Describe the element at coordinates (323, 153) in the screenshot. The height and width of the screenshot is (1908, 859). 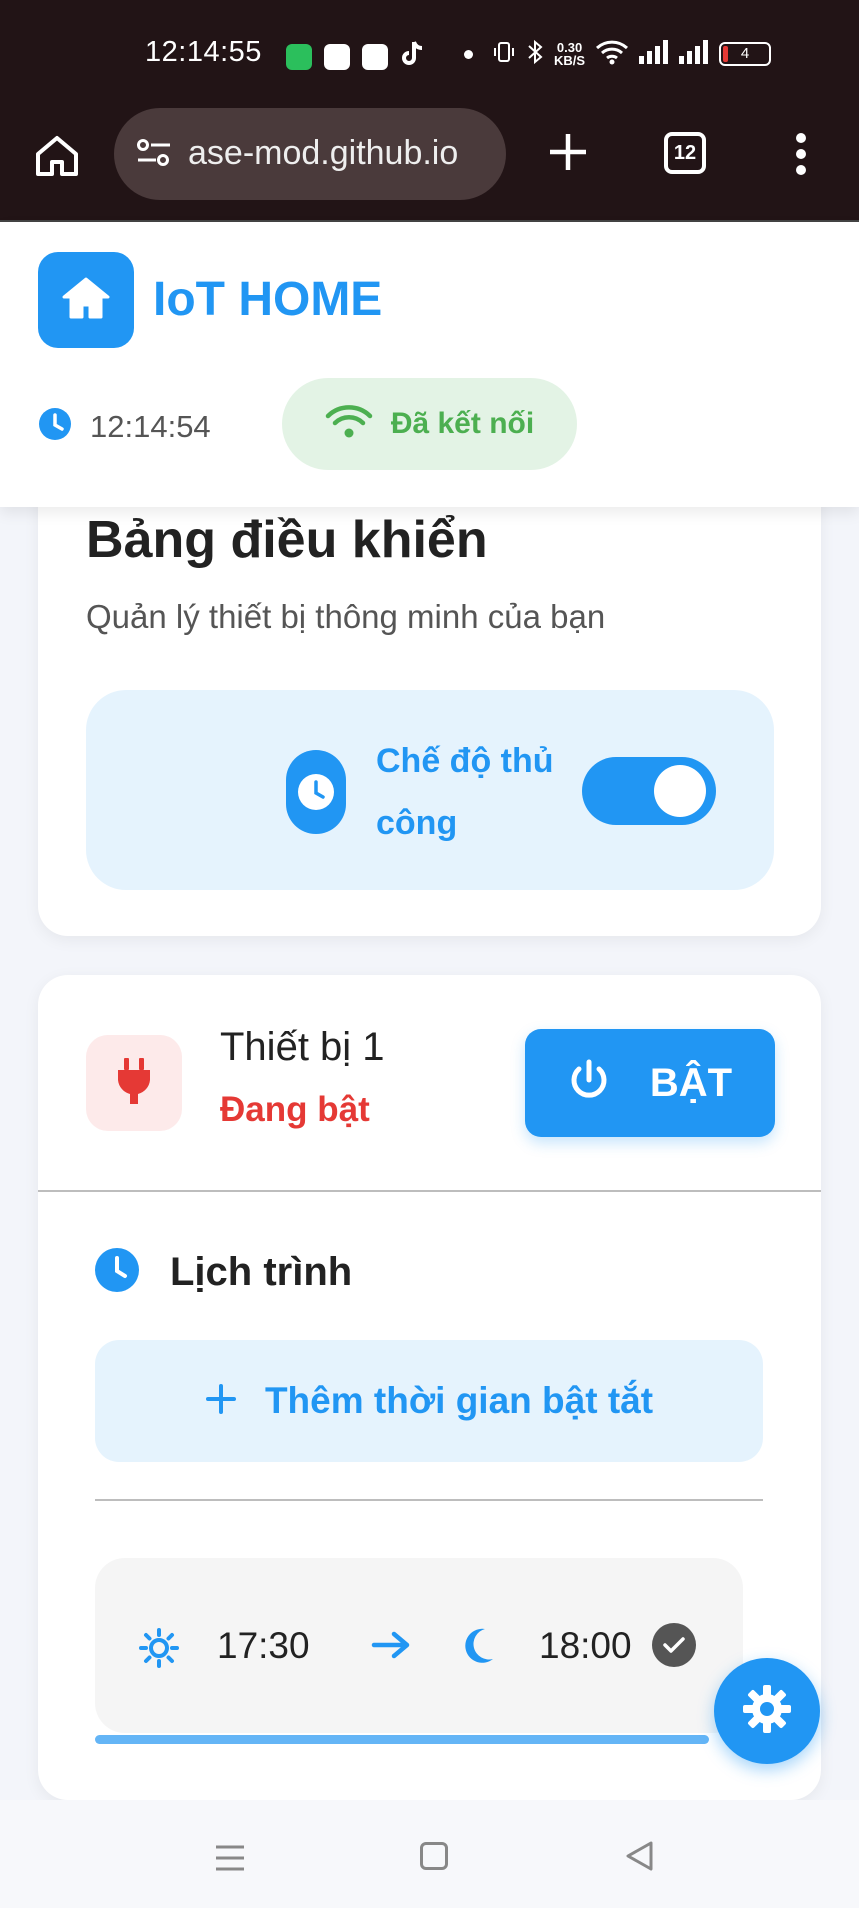
I see `url-text: ase-mod.github.io` at that location.